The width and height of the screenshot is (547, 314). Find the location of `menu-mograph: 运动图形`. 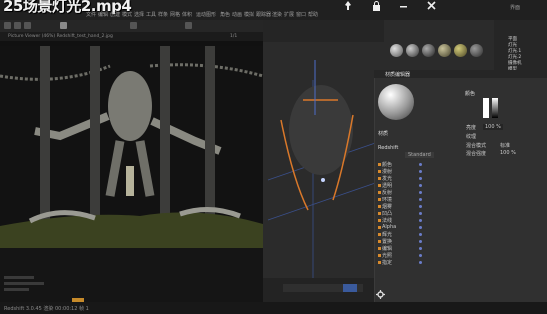

menu-mograph: 运动图形 is located at coordinates (206, 14).